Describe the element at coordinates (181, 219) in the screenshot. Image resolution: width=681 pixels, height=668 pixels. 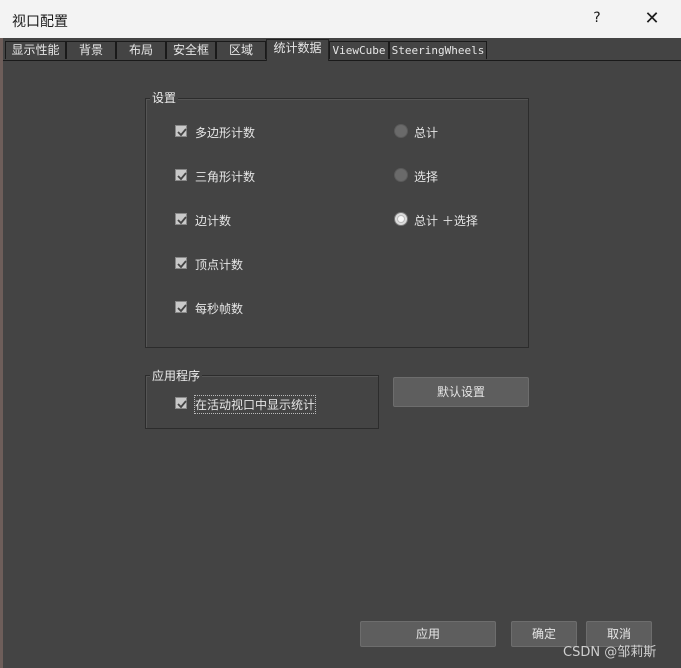
I see `checkbox-edge-count-box` at that location.